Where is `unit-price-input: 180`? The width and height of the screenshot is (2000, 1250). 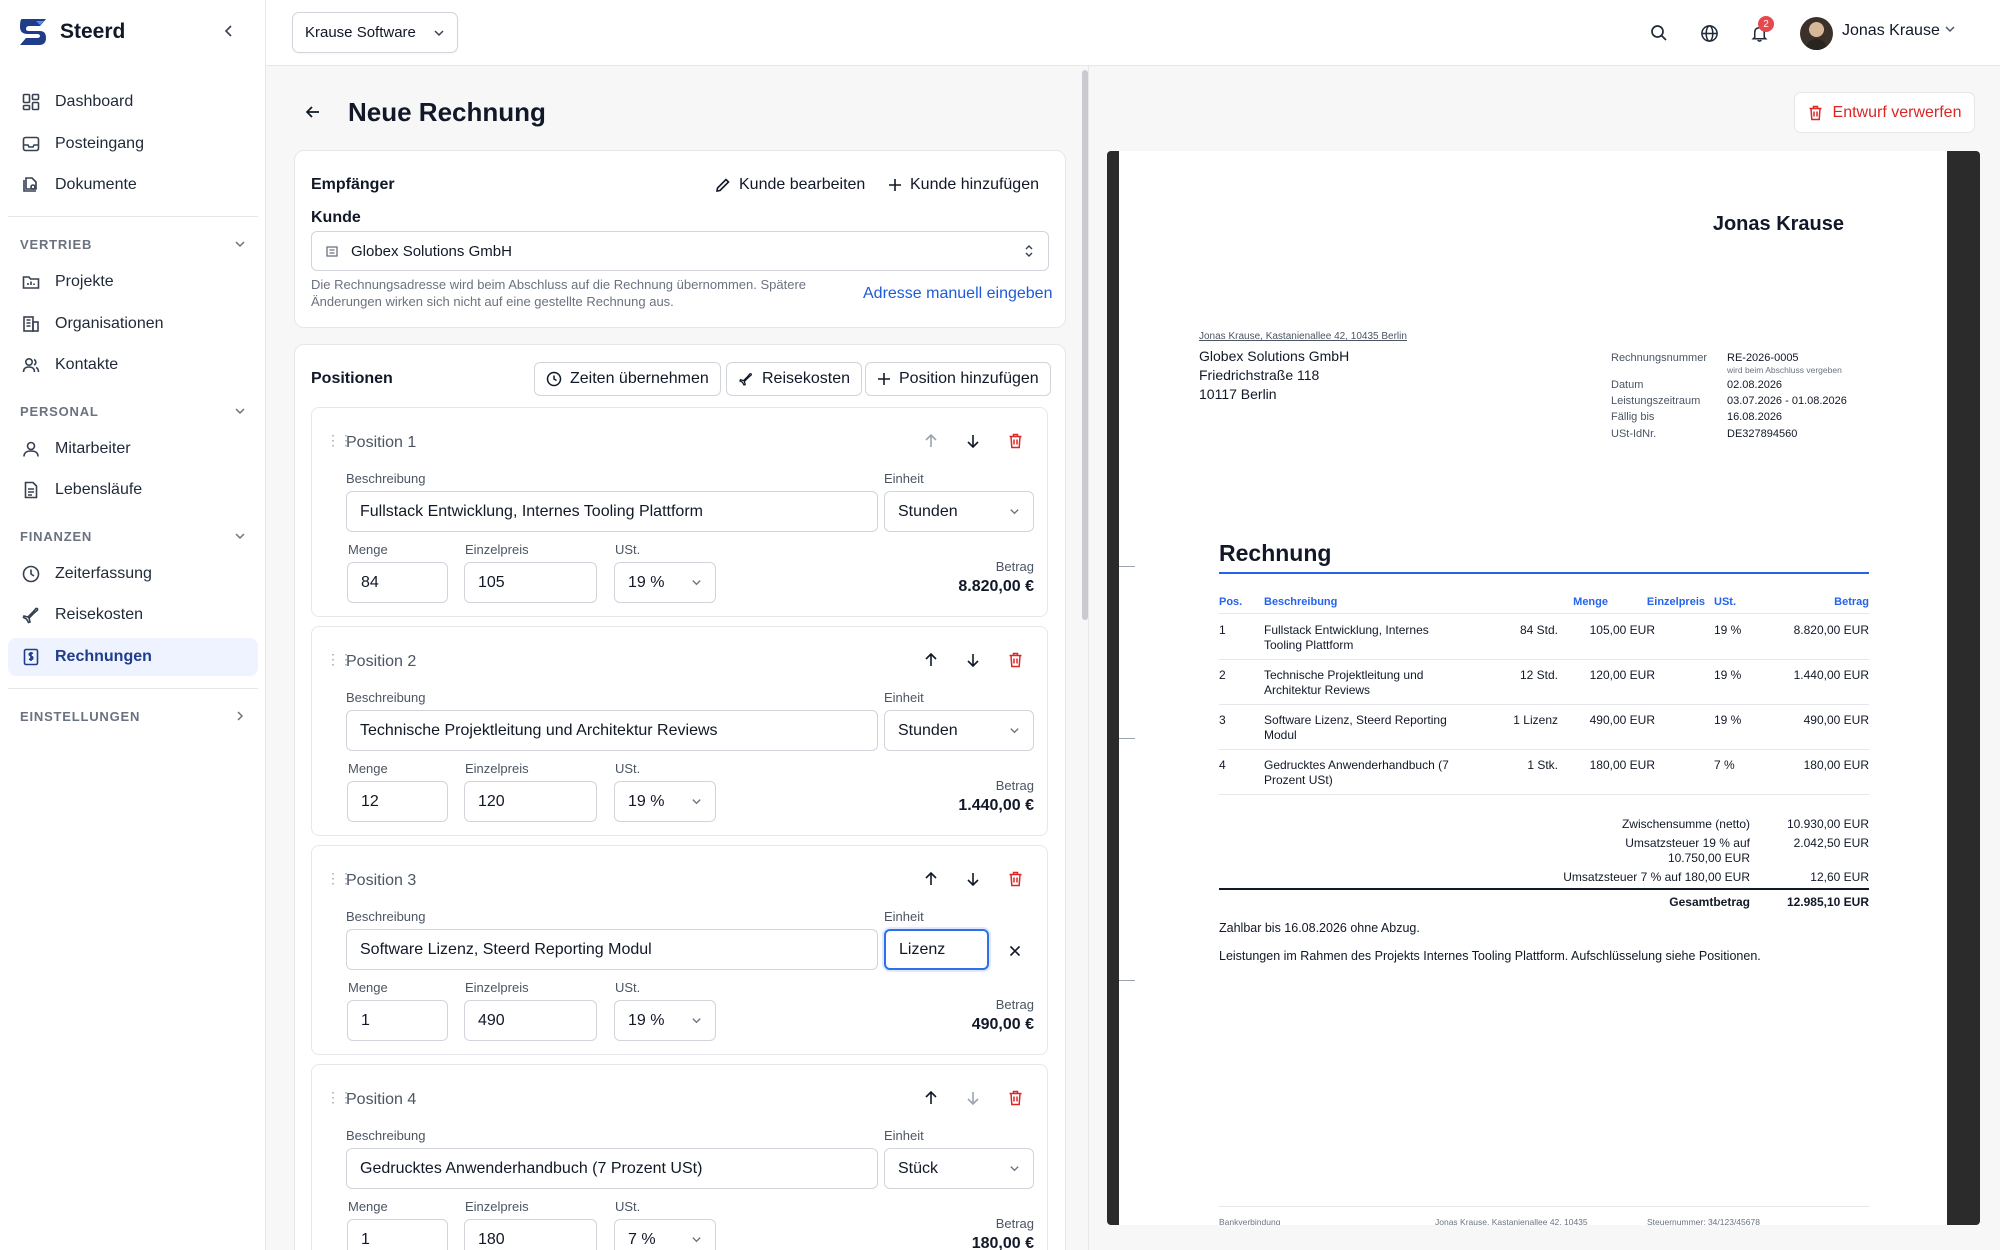
unit-price-input: 180 is located at coordinates (530, 1234).